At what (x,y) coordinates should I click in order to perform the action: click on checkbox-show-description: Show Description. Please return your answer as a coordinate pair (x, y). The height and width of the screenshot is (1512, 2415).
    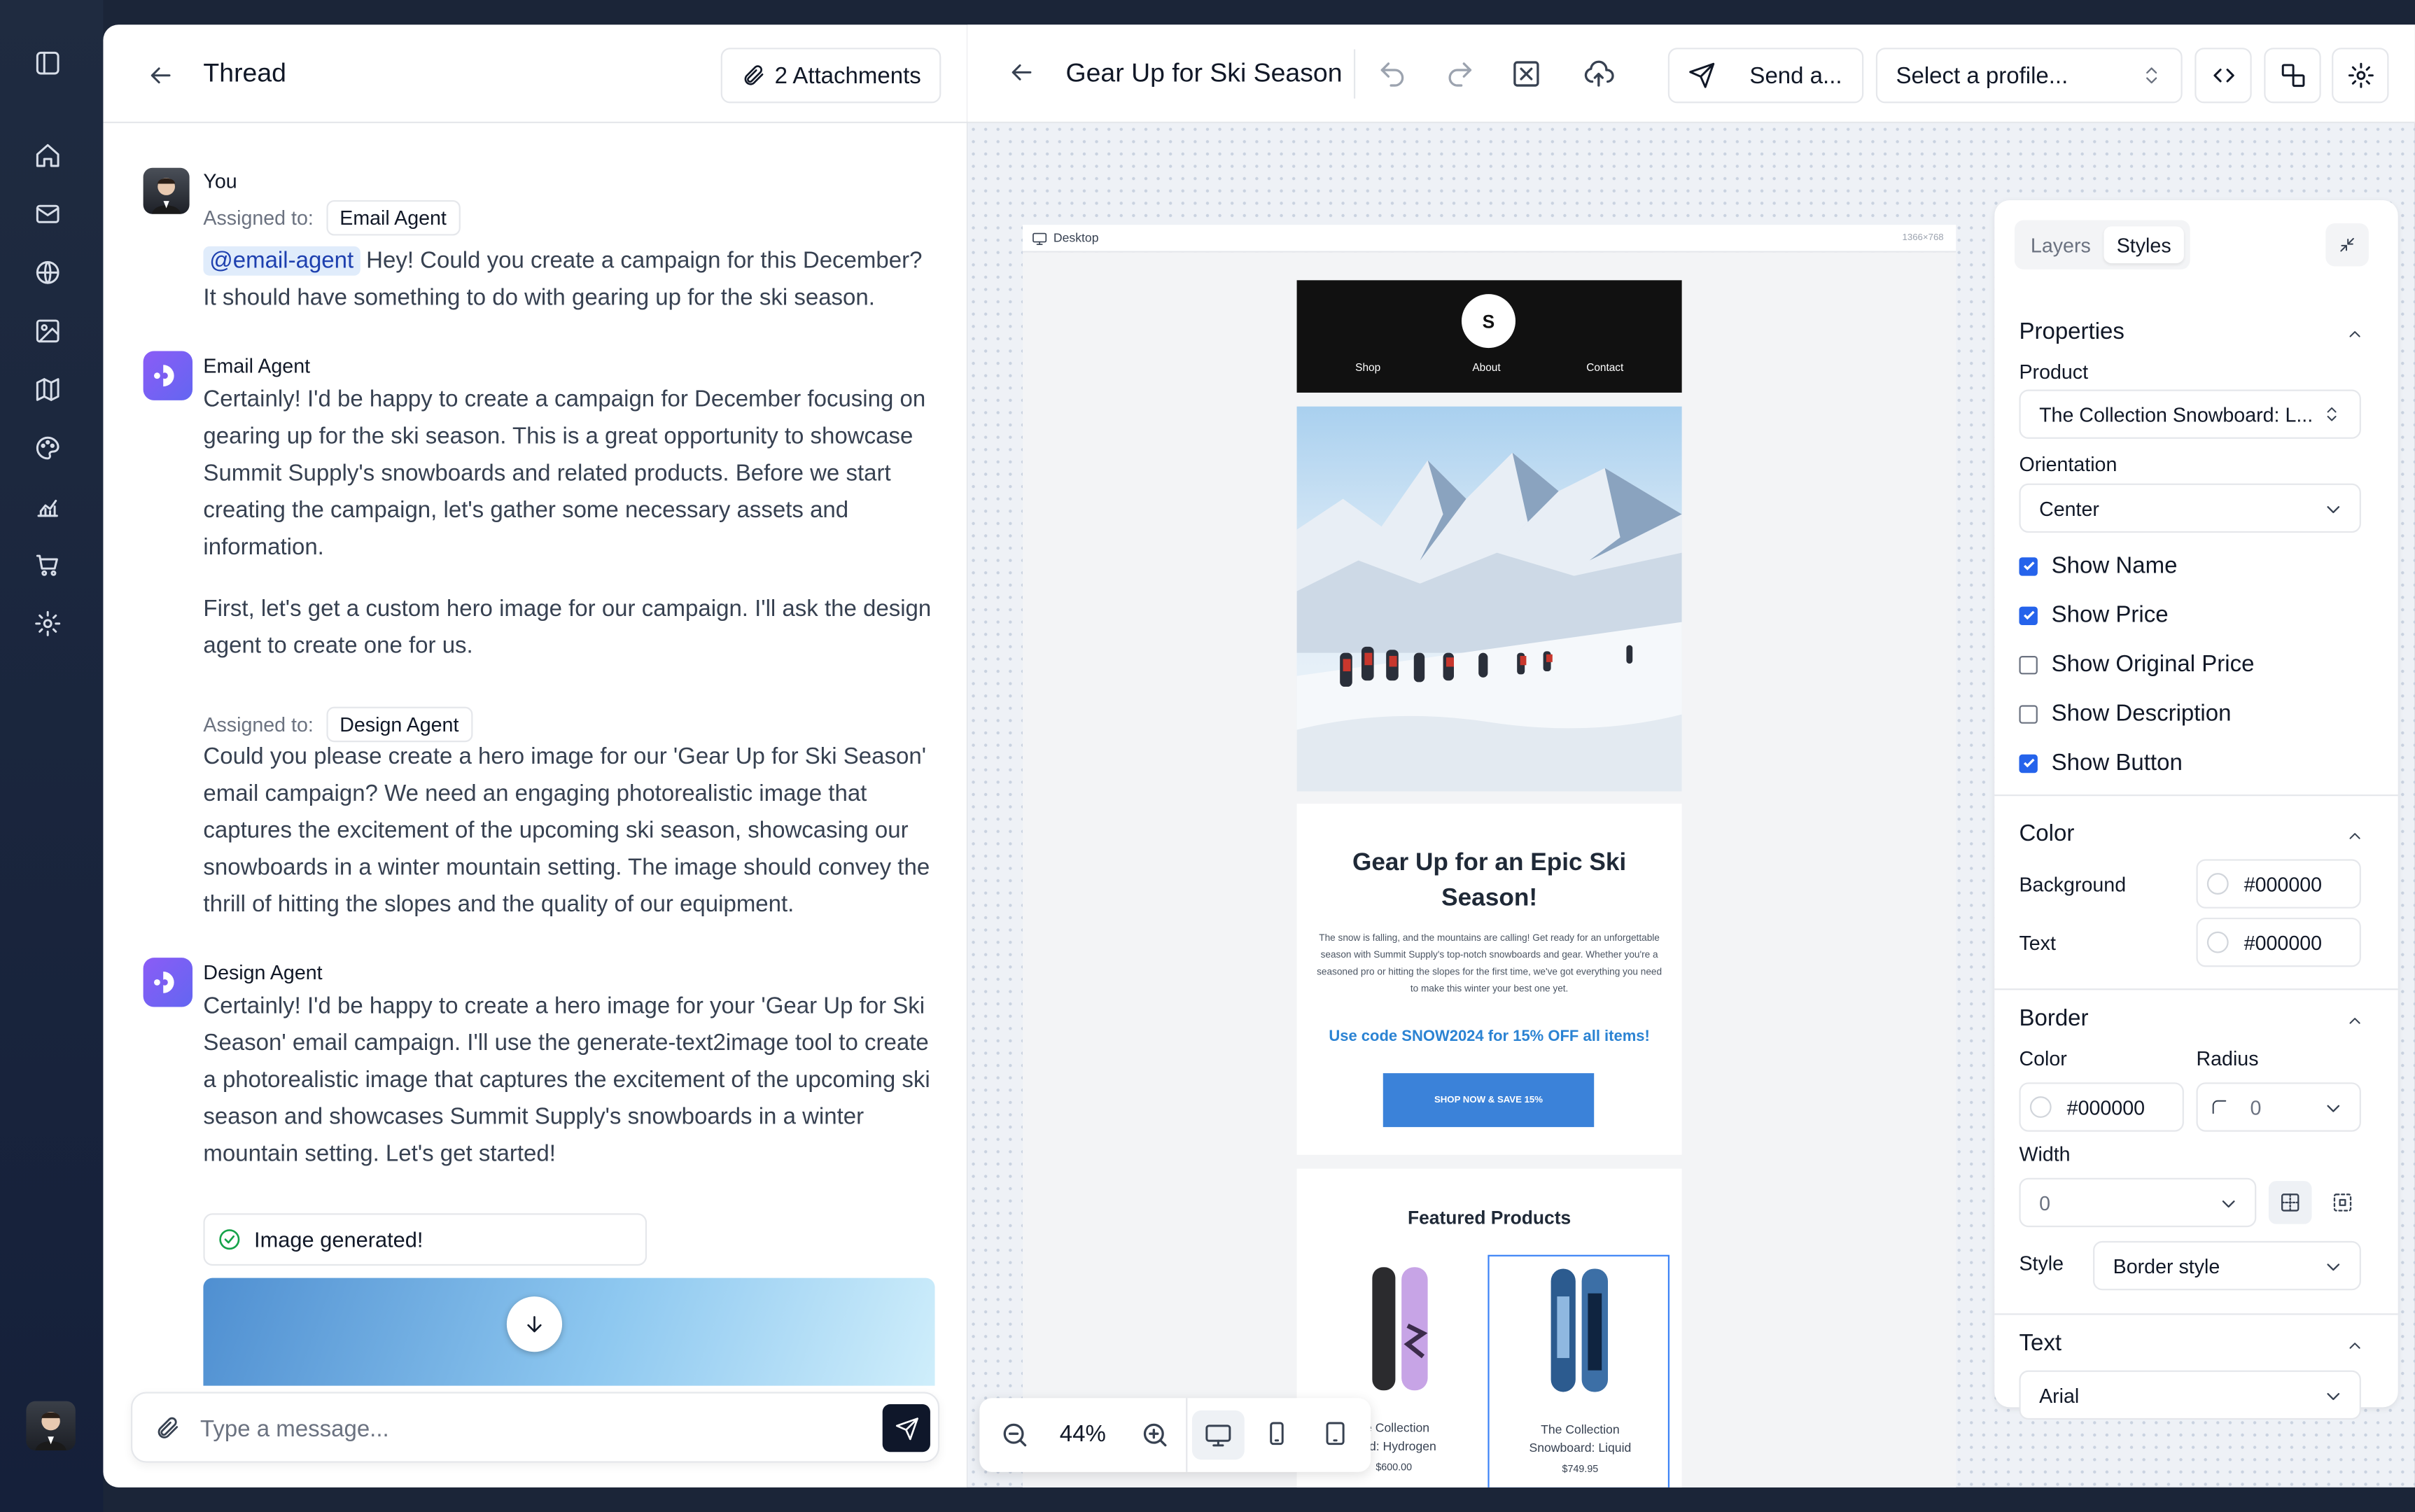
    Looking at the image, I should click on (2125, 714).